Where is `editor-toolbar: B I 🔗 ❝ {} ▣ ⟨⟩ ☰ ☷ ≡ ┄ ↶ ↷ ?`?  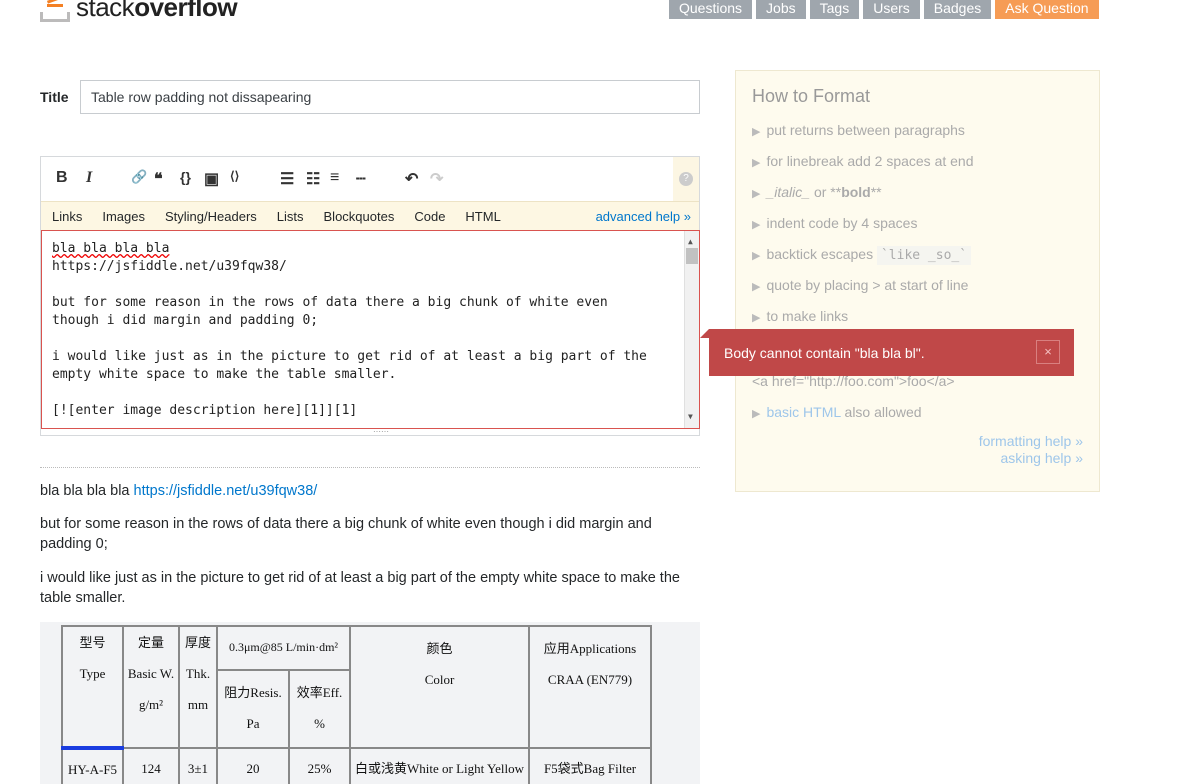 editor-toolbar: B I 🔗 ❝ {} ▣ ⟨⟩ ☰ ☷ ≡ ┄ ↶ ↷ ? is located at coordinates (370, 179).